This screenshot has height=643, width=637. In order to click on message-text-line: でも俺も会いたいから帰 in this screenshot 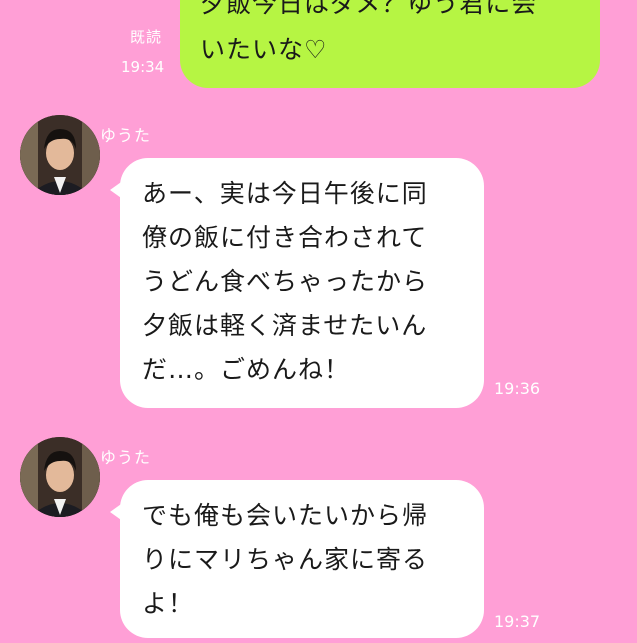, I will do `click(285, 515)`.